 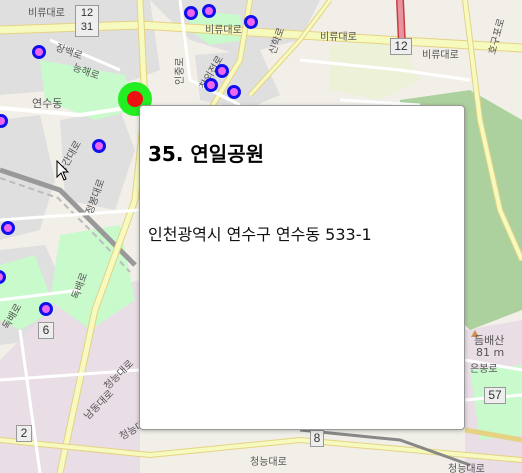 I want to click on route-shield: 8, so click(x=317, y=438).